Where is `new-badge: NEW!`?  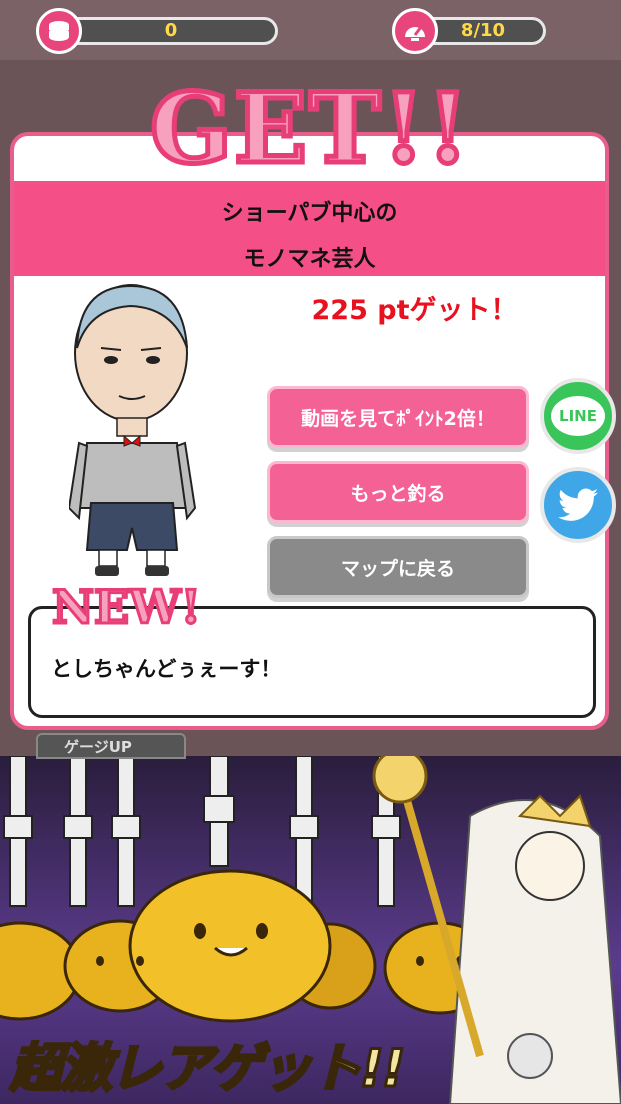 new-badge: NEW! is located at coordinates (127, 607).